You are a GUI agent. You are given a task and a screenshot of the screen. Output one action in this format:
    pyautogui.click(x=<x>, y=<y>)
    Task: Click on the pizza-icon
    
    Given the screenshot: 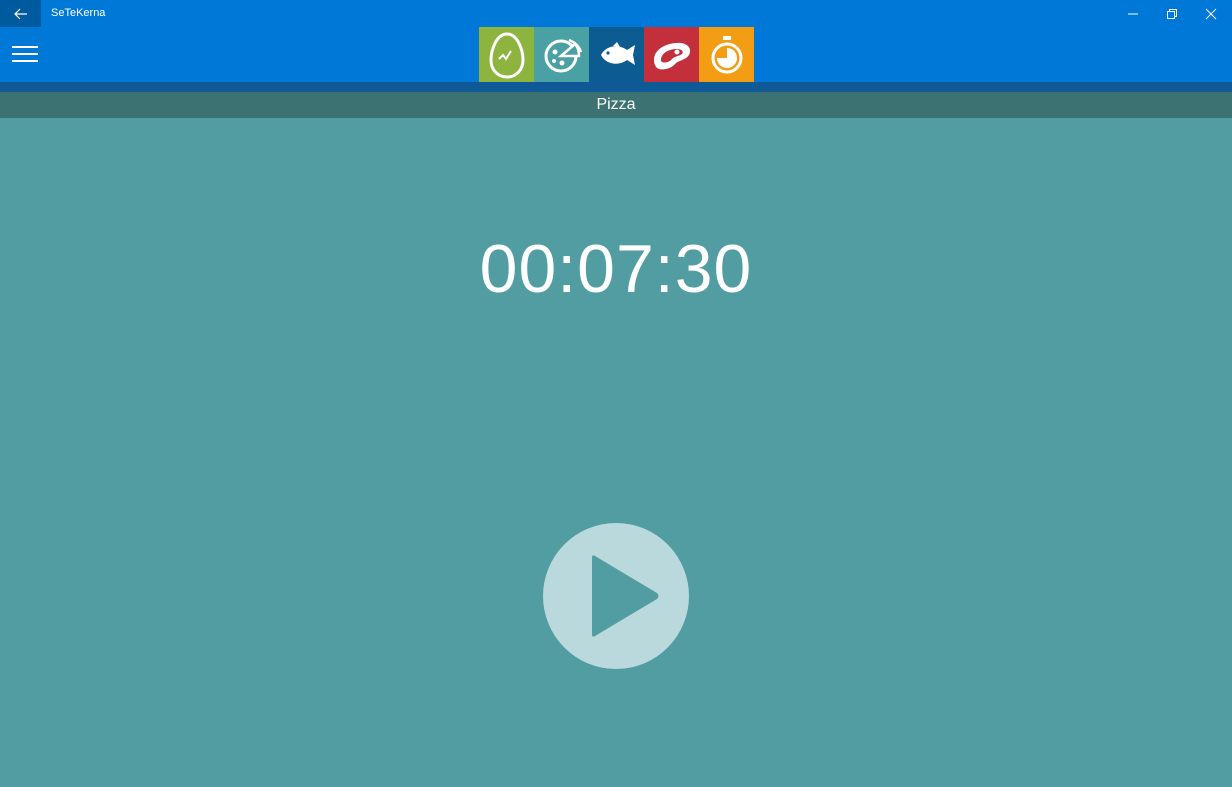 What is the action you would take?
    pyautogui.click(x=563, y=55)
    